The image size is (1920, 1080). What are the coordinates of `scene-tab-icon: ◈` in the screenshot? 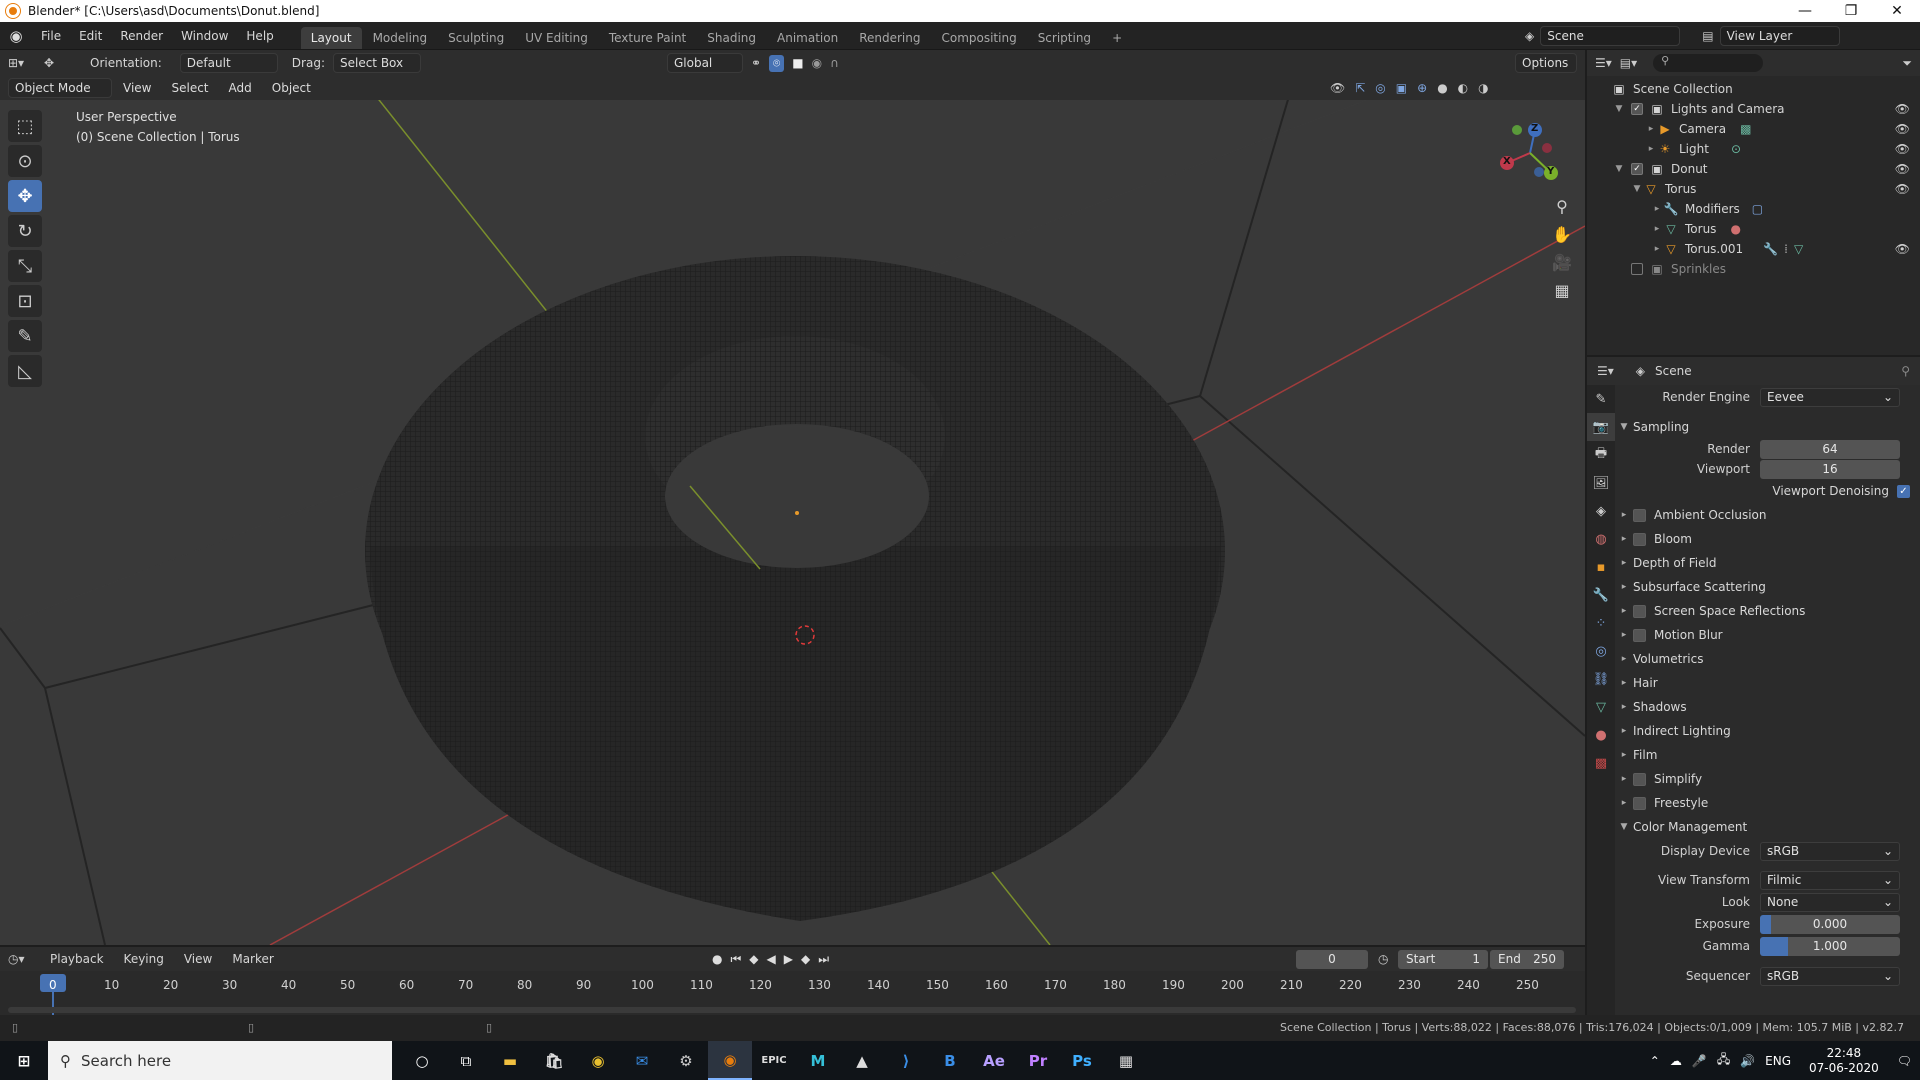 It's located at (1601, 511).